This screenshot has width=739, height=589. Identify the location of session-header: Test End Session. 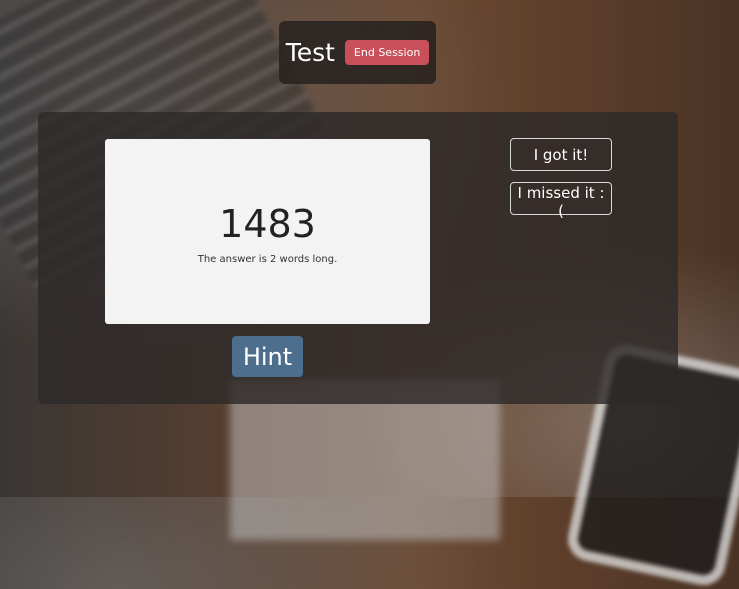
(357, 52).